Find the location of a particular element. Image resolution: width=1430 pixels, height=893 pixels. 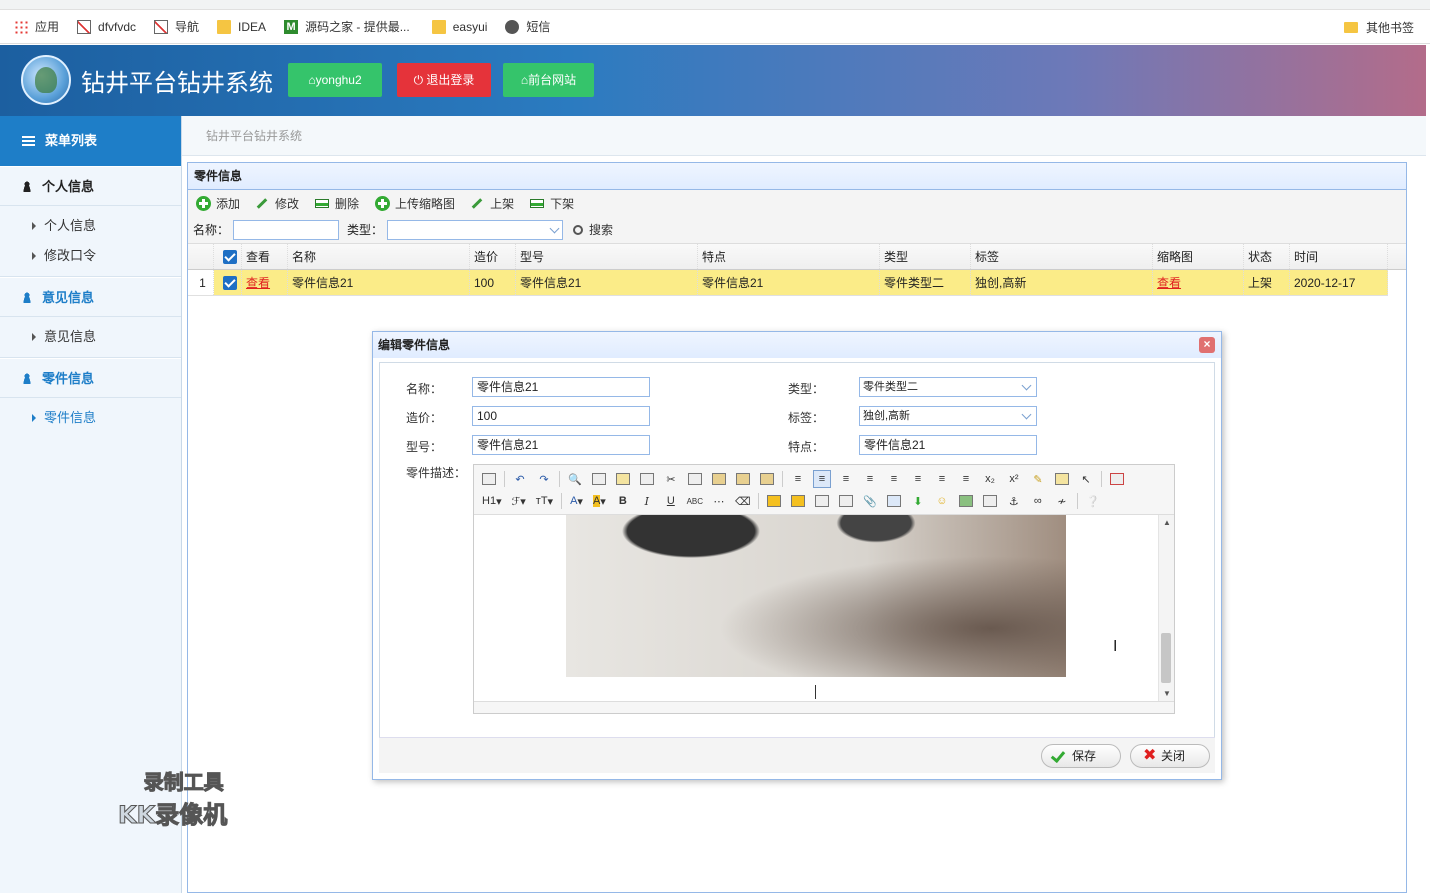

source-icon is located at coordinates (489, 479).